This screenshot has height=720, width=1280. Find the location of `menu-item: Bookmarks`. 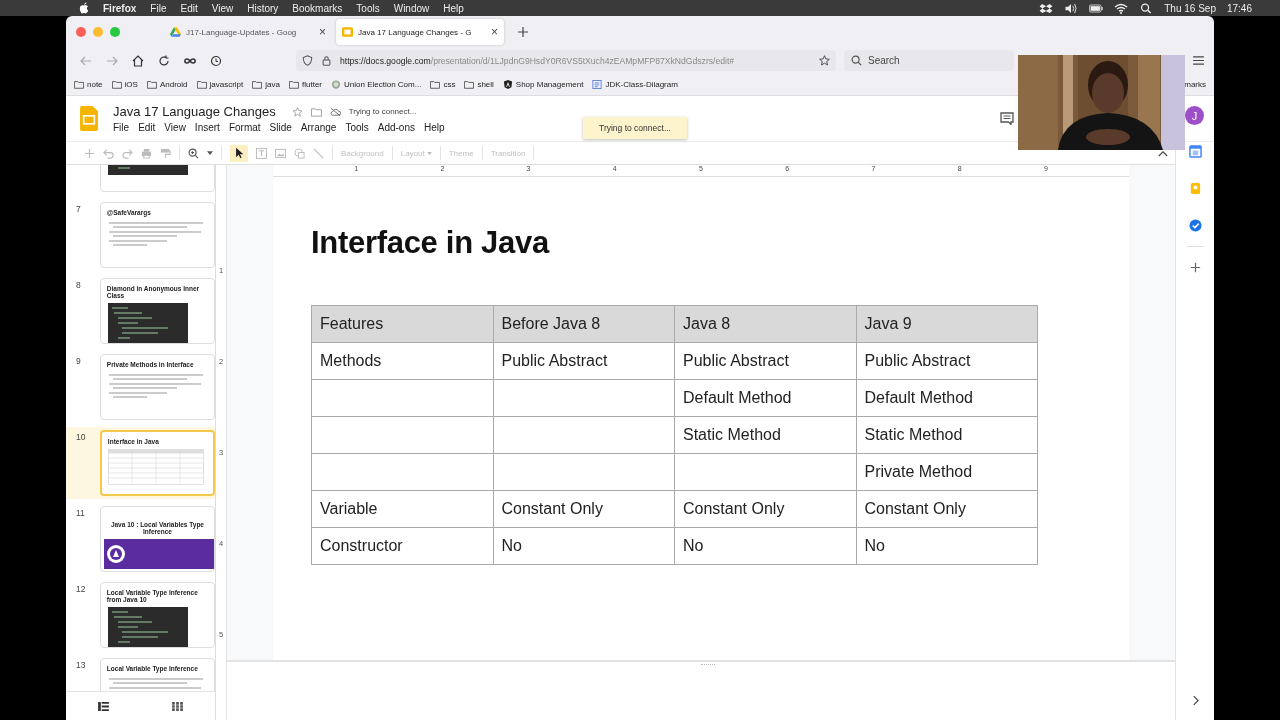

menu-item: Bookmarks is located at coordinates (317, 8).